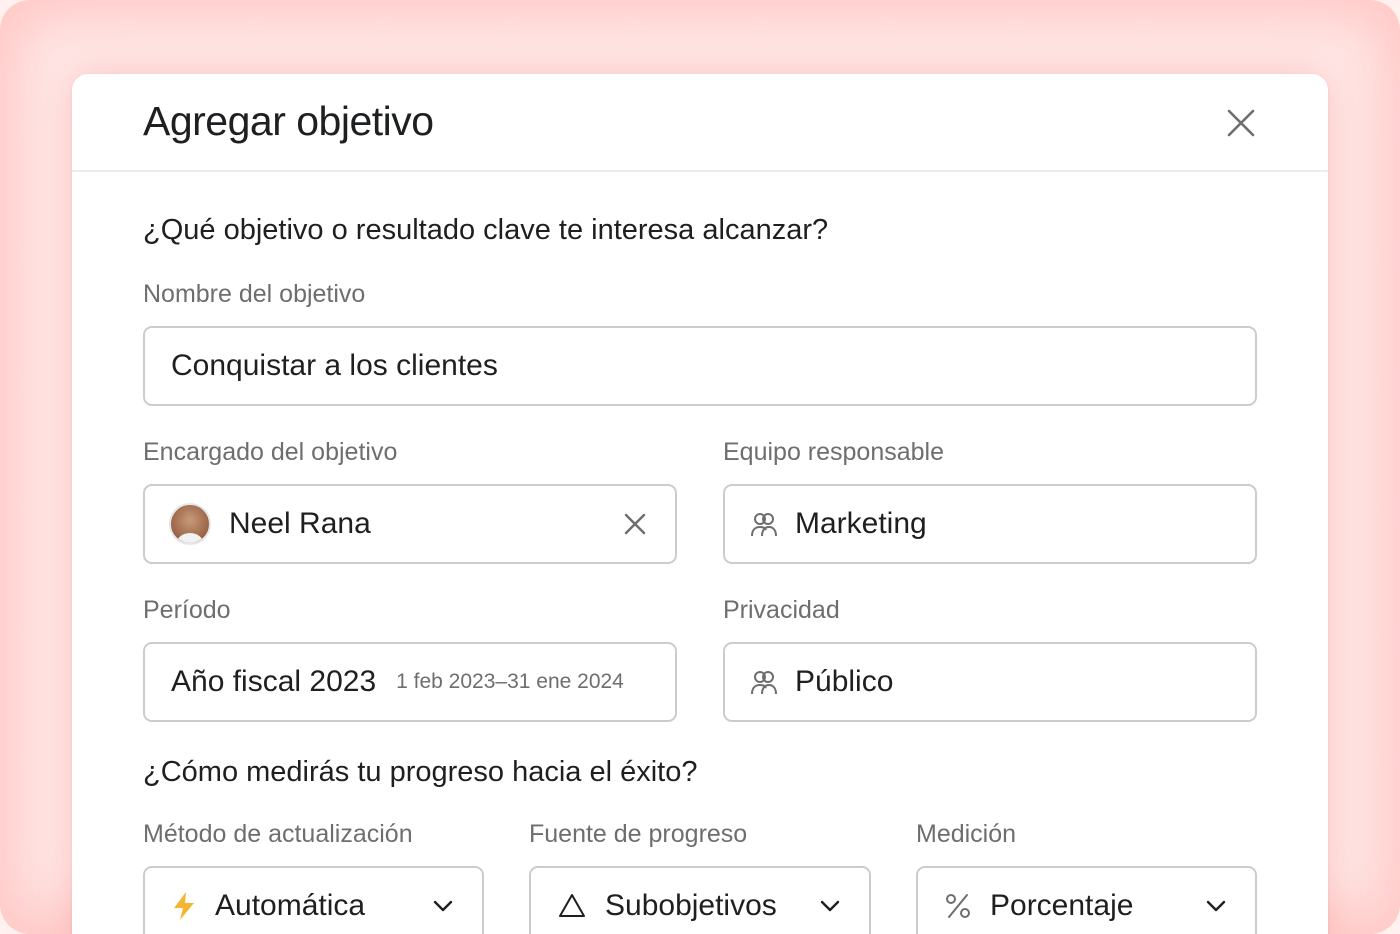  What do you see at coordinates (300, 523) in the screenshot?
I see `owner-value: Neel Rana` at bounding box center [300, 523].